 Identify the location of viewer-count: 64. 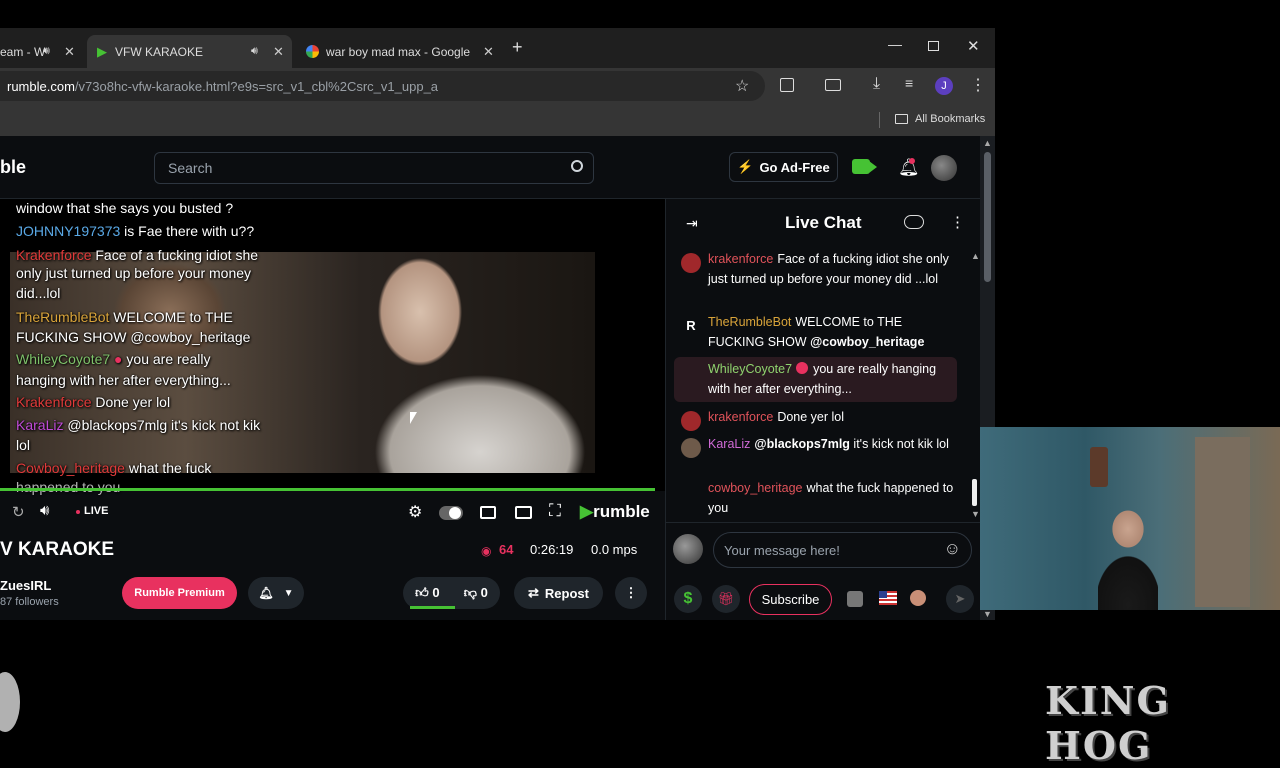
(506, 549).